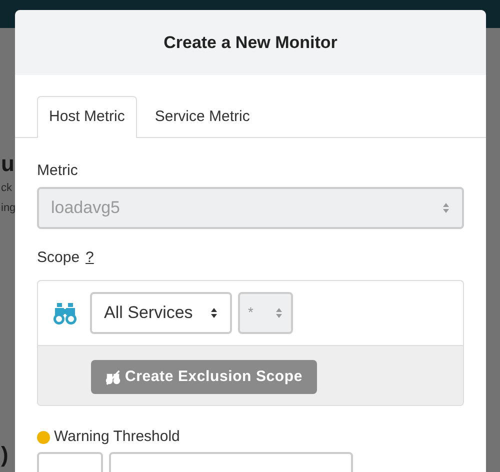 The image size is (500, 472). Describe the element at coordinates (7, 164) in the screenshot. I see `background-text: u` at that location.